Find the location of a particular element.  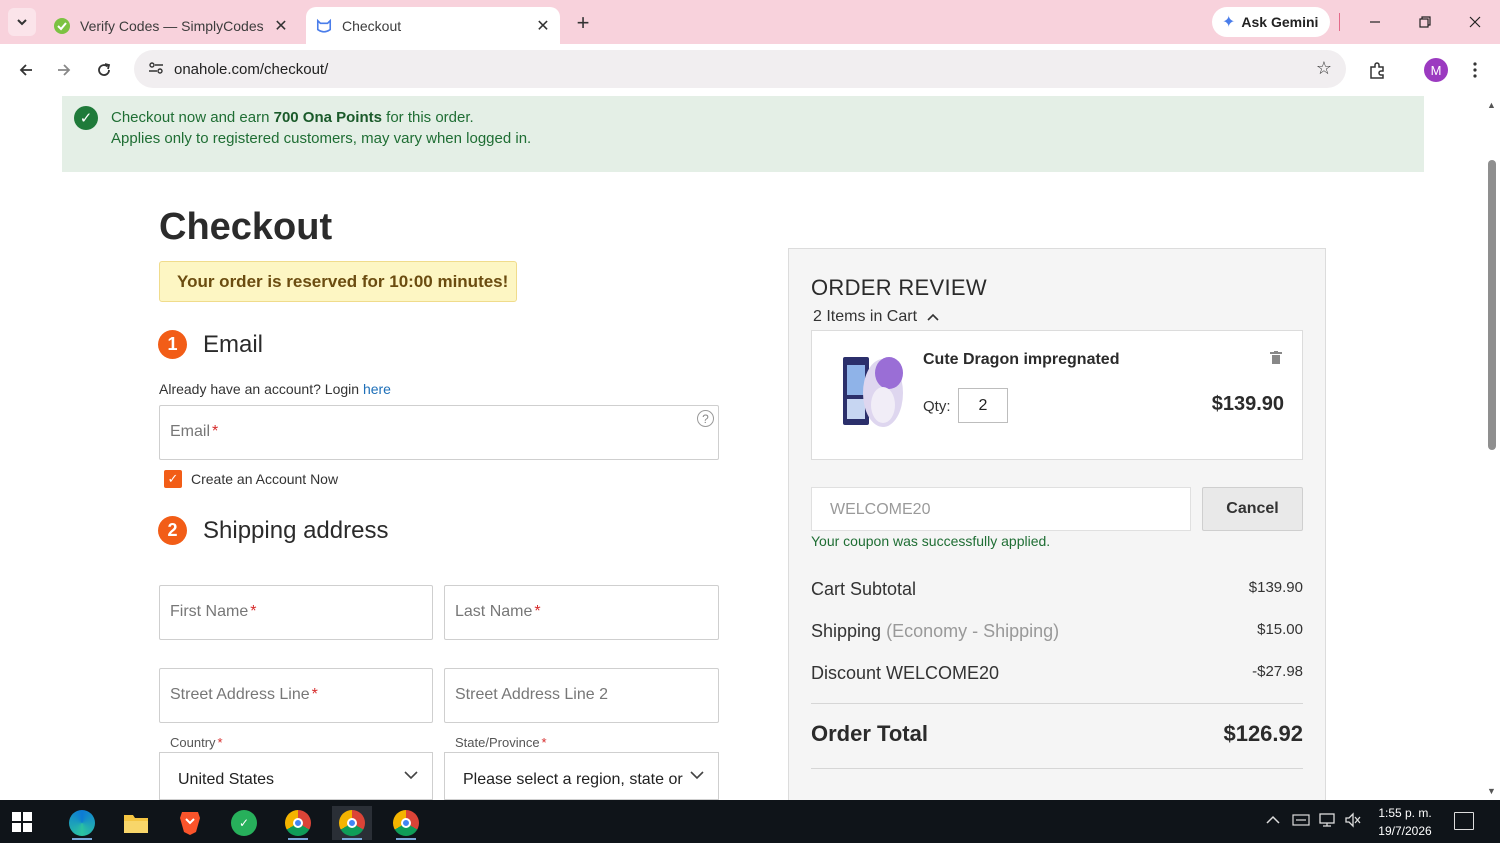

help-icon: ? is located at coordinates (705, 418).